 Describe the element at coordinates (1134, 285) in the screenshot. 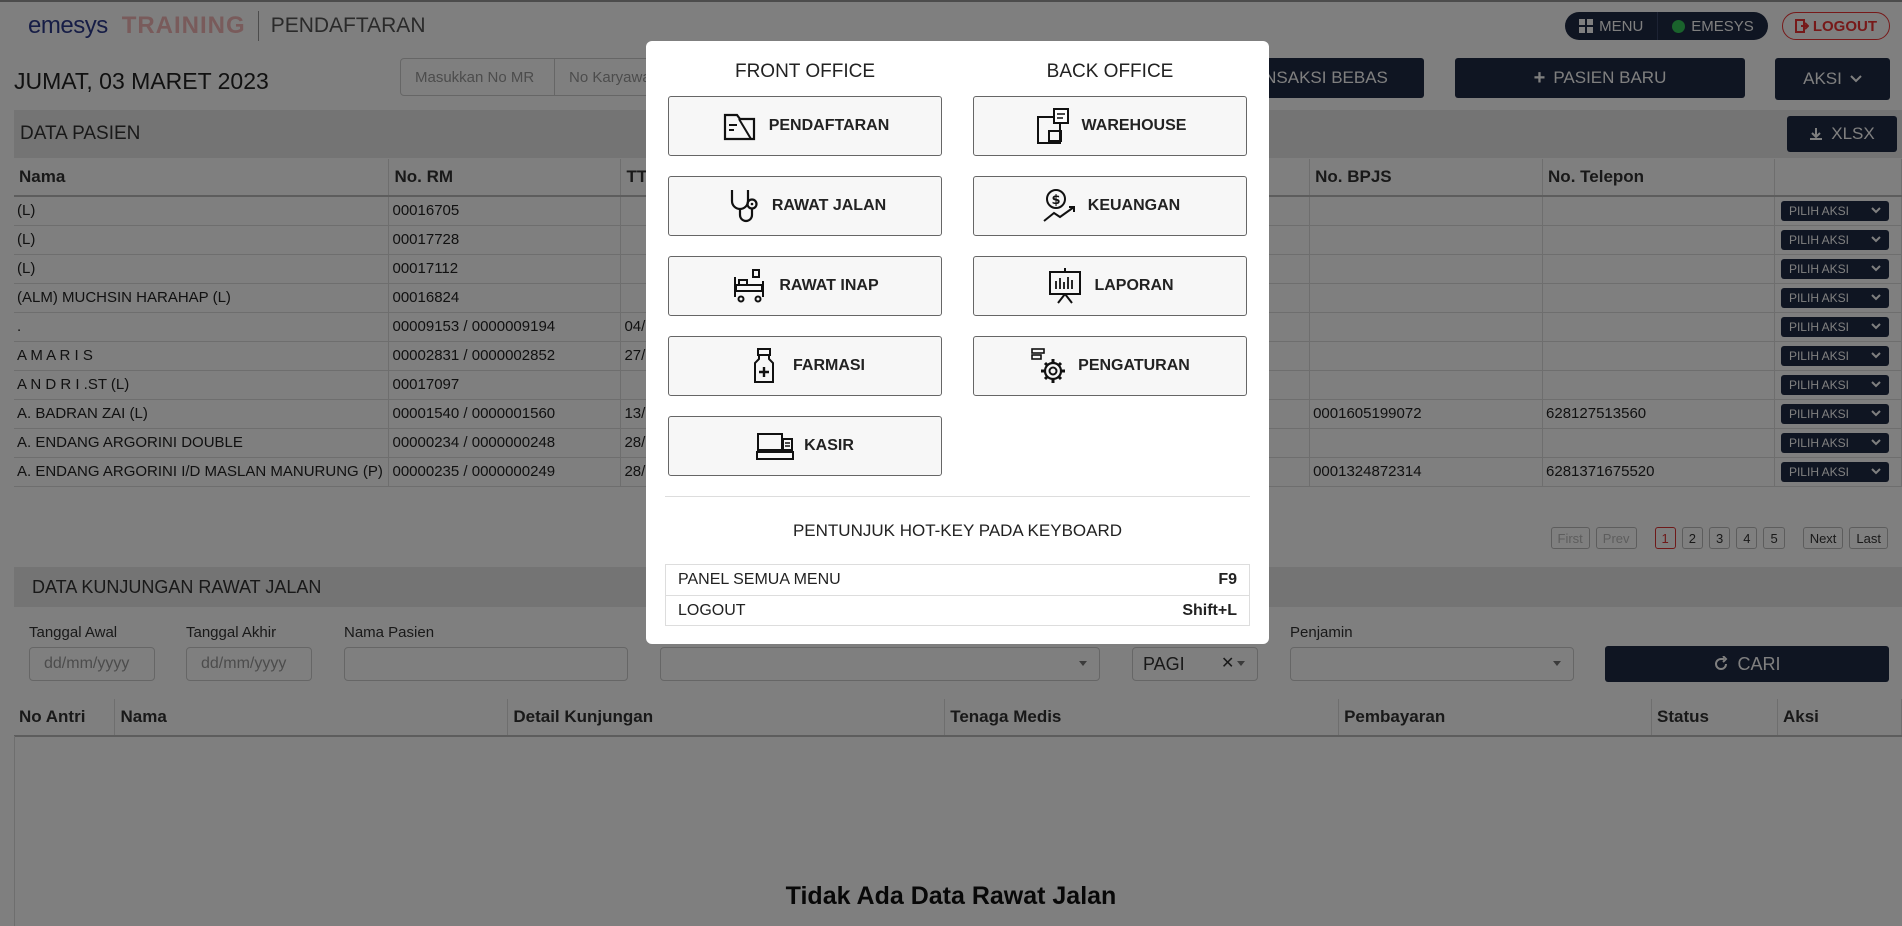

I see `menu-laporan-label: LAPORAN` at that location.